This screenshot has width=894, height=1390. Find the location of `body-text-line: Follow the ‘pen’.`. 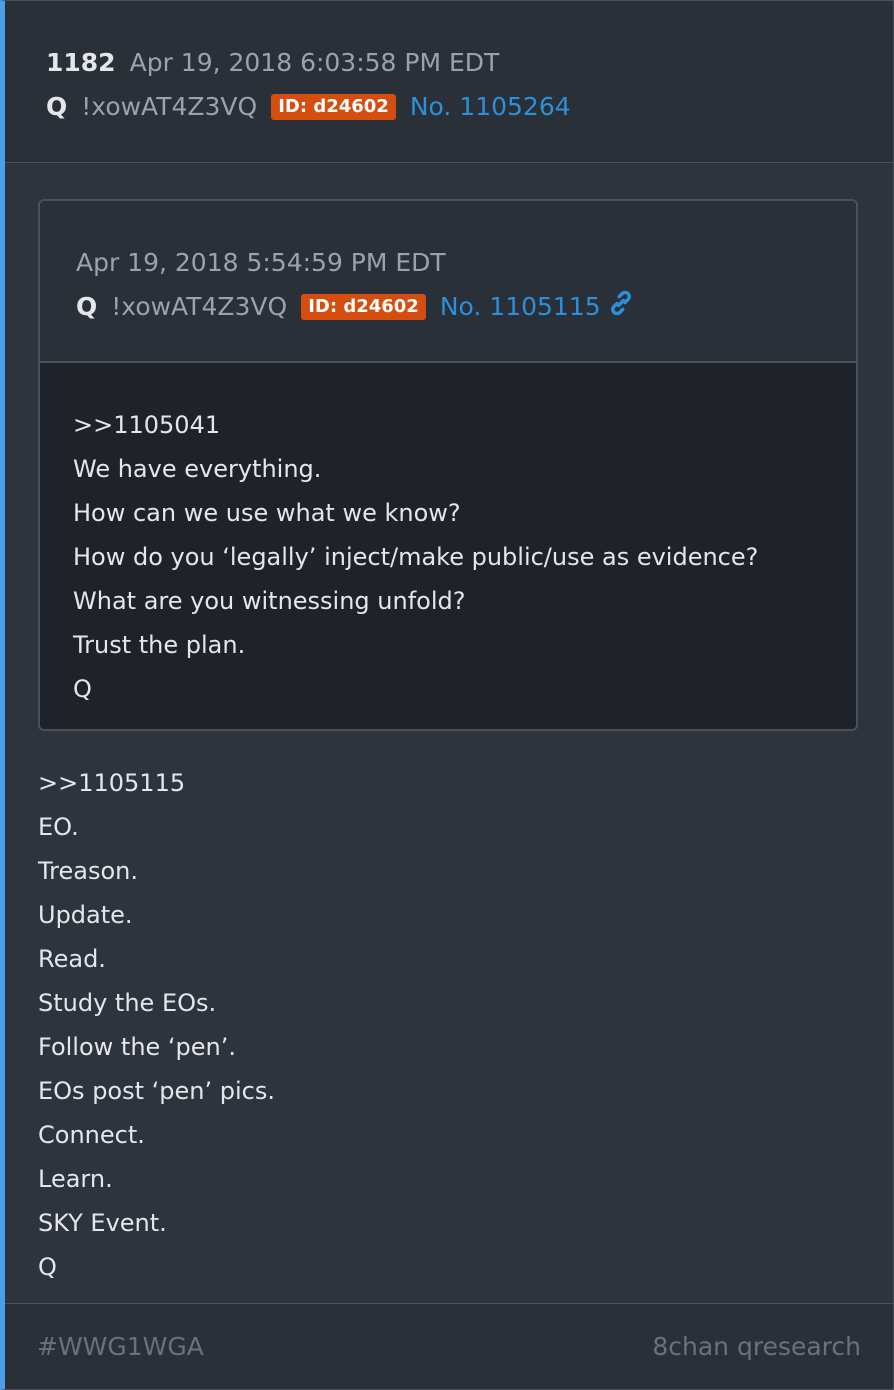

body-text-line: Follow the ‘pen’. is located at coordinates (137, 1047).